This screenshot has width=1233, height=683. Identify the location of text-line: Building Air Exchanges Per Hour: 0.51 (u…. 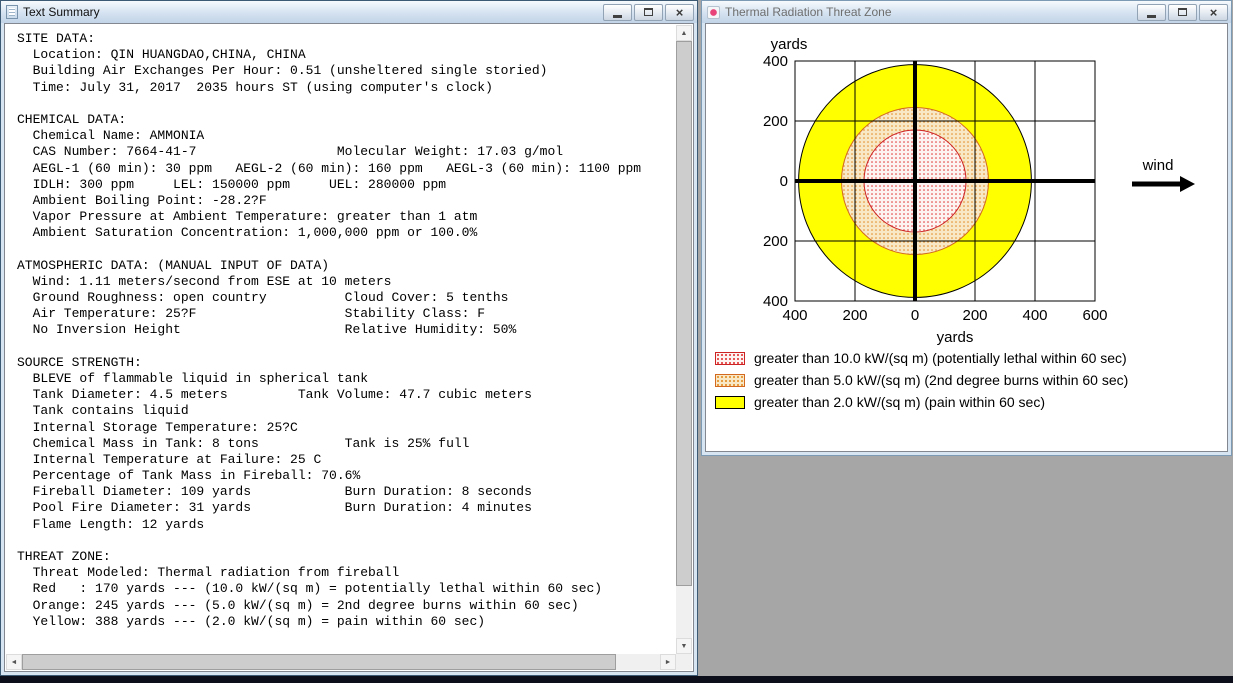
(282, 71).